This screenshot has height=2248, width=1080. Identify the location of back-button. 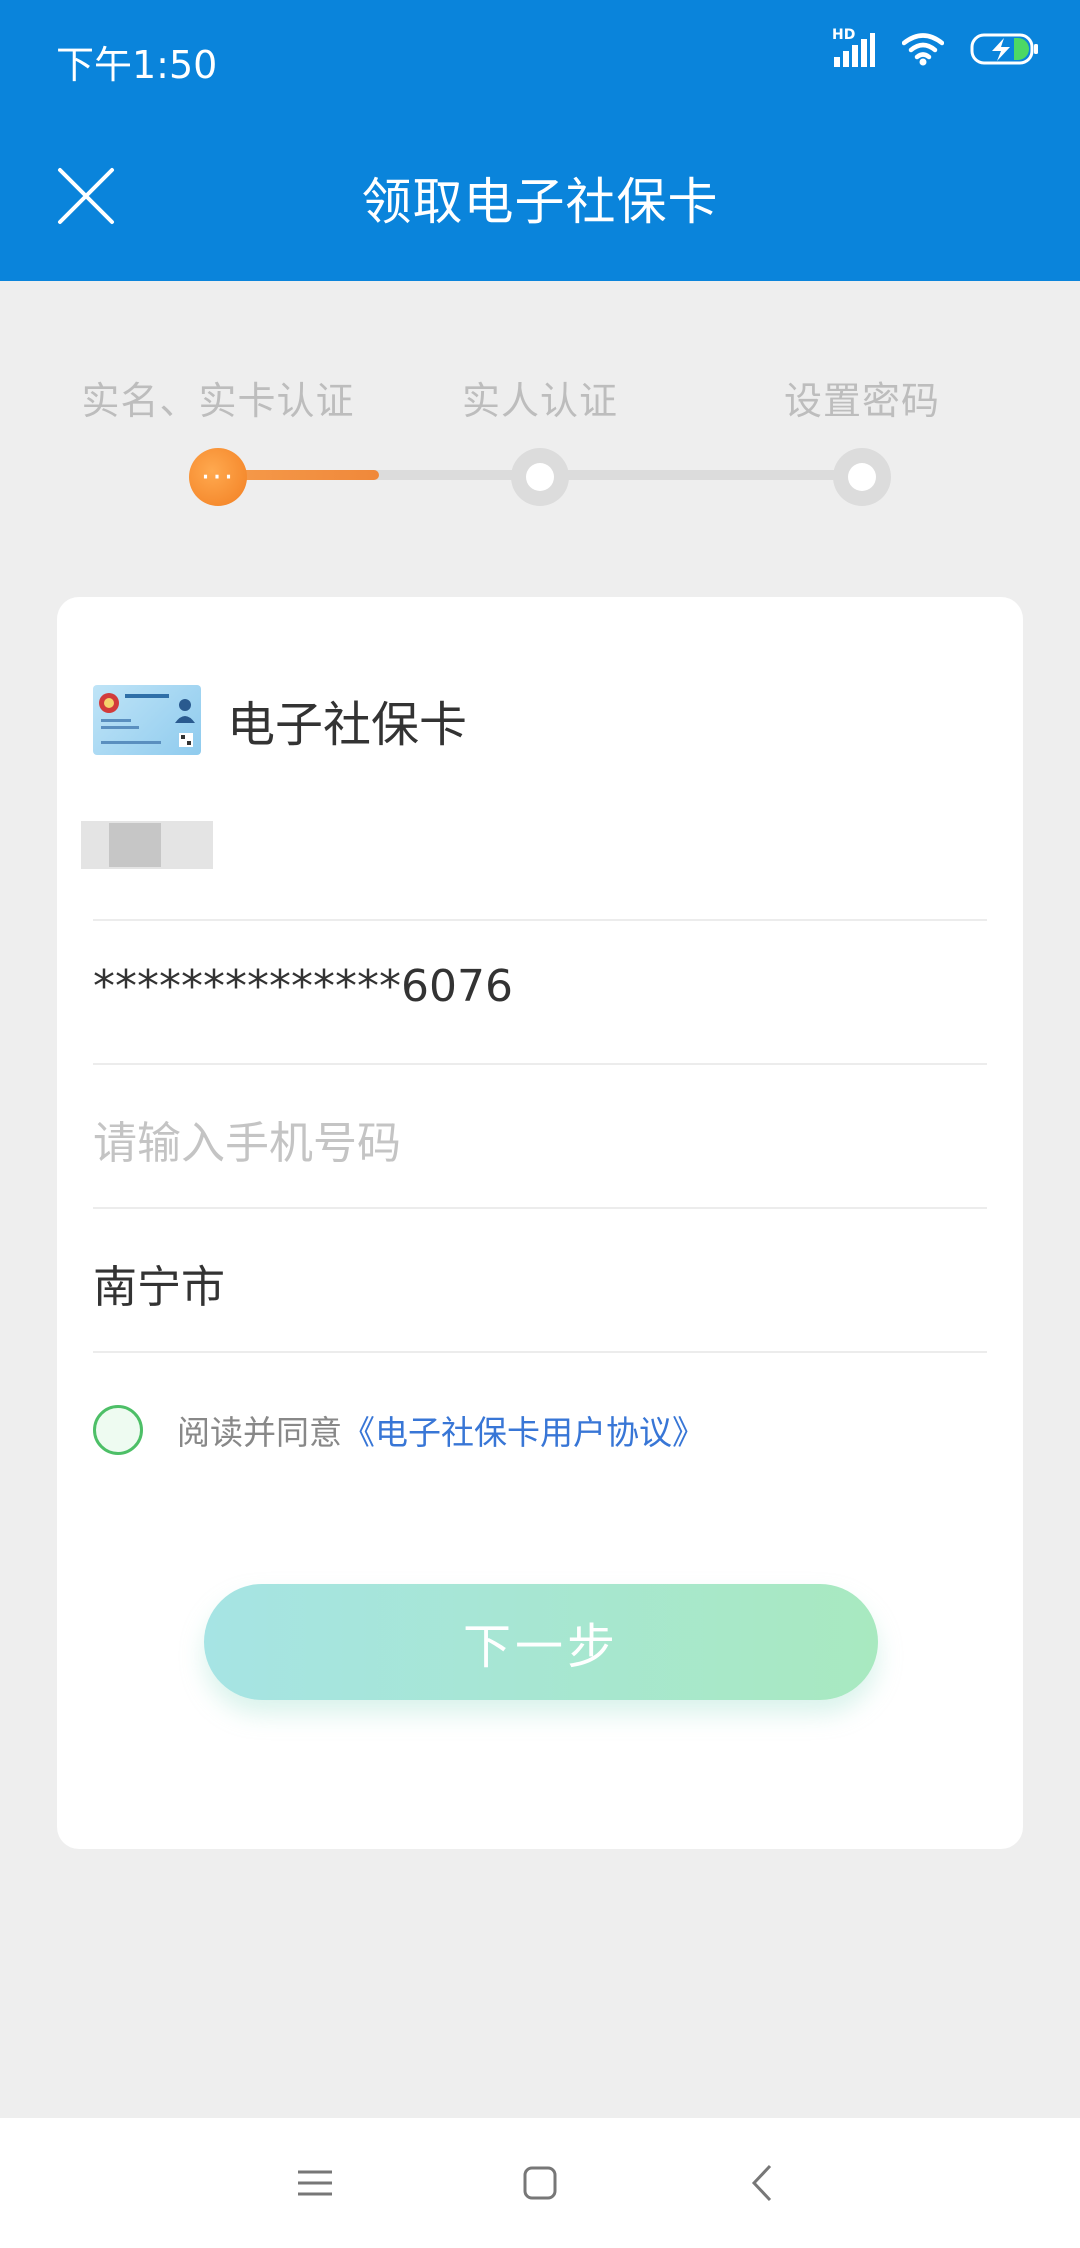
(765, 2183).